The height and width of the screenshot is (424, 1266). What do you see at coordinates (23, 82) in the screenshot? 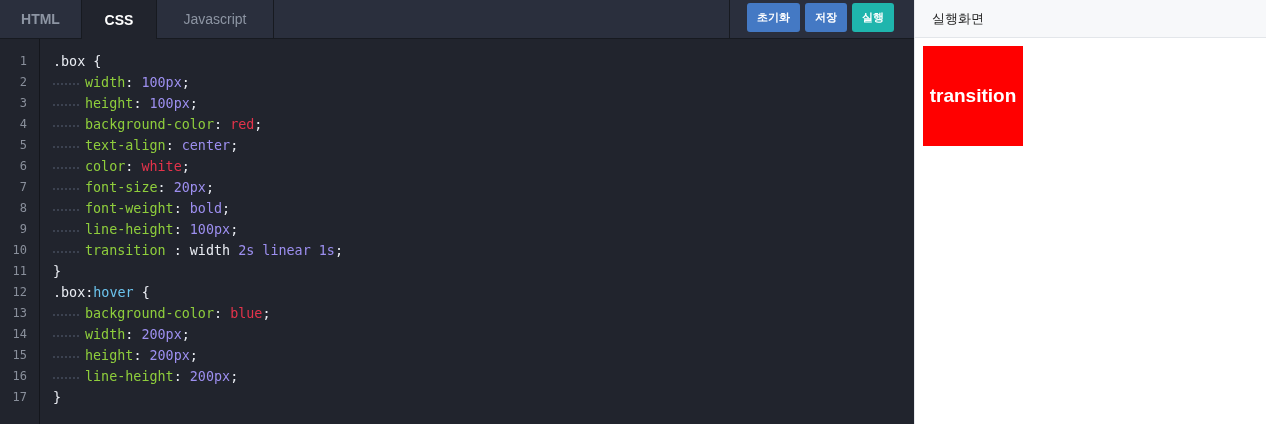
I see `line-number: 2` at bounding box center [23, 82].